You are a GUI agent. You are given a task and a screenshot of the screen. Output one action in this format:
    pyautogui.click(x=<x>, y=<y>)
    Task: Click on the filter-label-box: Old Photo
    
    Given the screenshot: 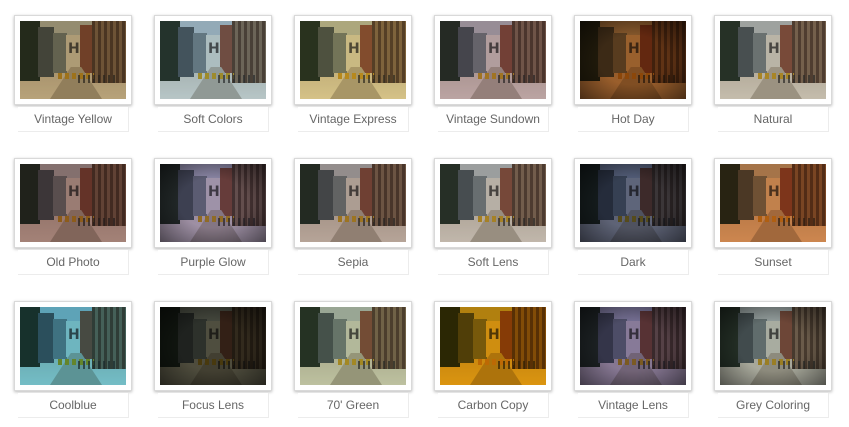 What is the action you would take?
    pyautogui.click(x=73, y=262)
    